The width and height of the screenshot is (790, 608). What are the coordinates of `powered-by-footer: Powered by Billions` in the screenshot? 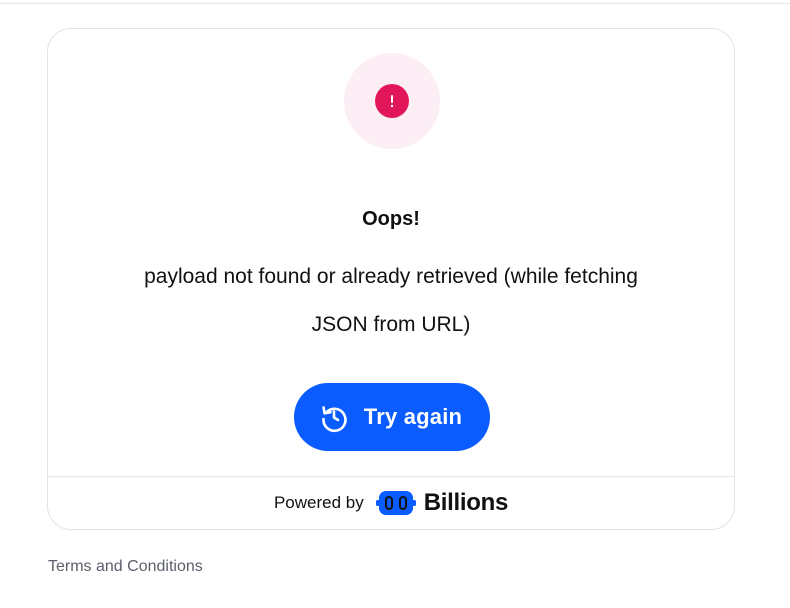 It's located at (391, 503).